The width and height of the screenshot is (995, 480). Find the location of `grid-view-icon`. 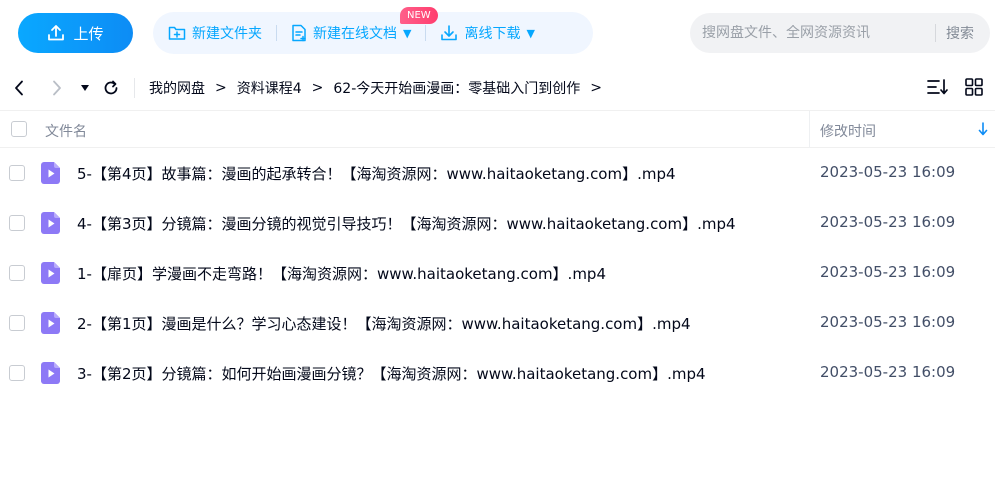

grid-view-icon is located at coordinates (974, 87).